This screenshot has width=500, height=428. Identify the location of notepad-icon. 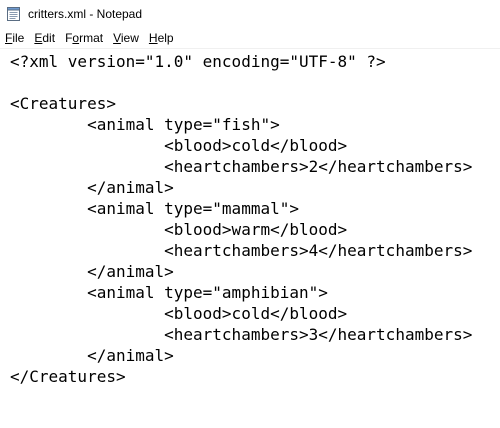
(13, 13).